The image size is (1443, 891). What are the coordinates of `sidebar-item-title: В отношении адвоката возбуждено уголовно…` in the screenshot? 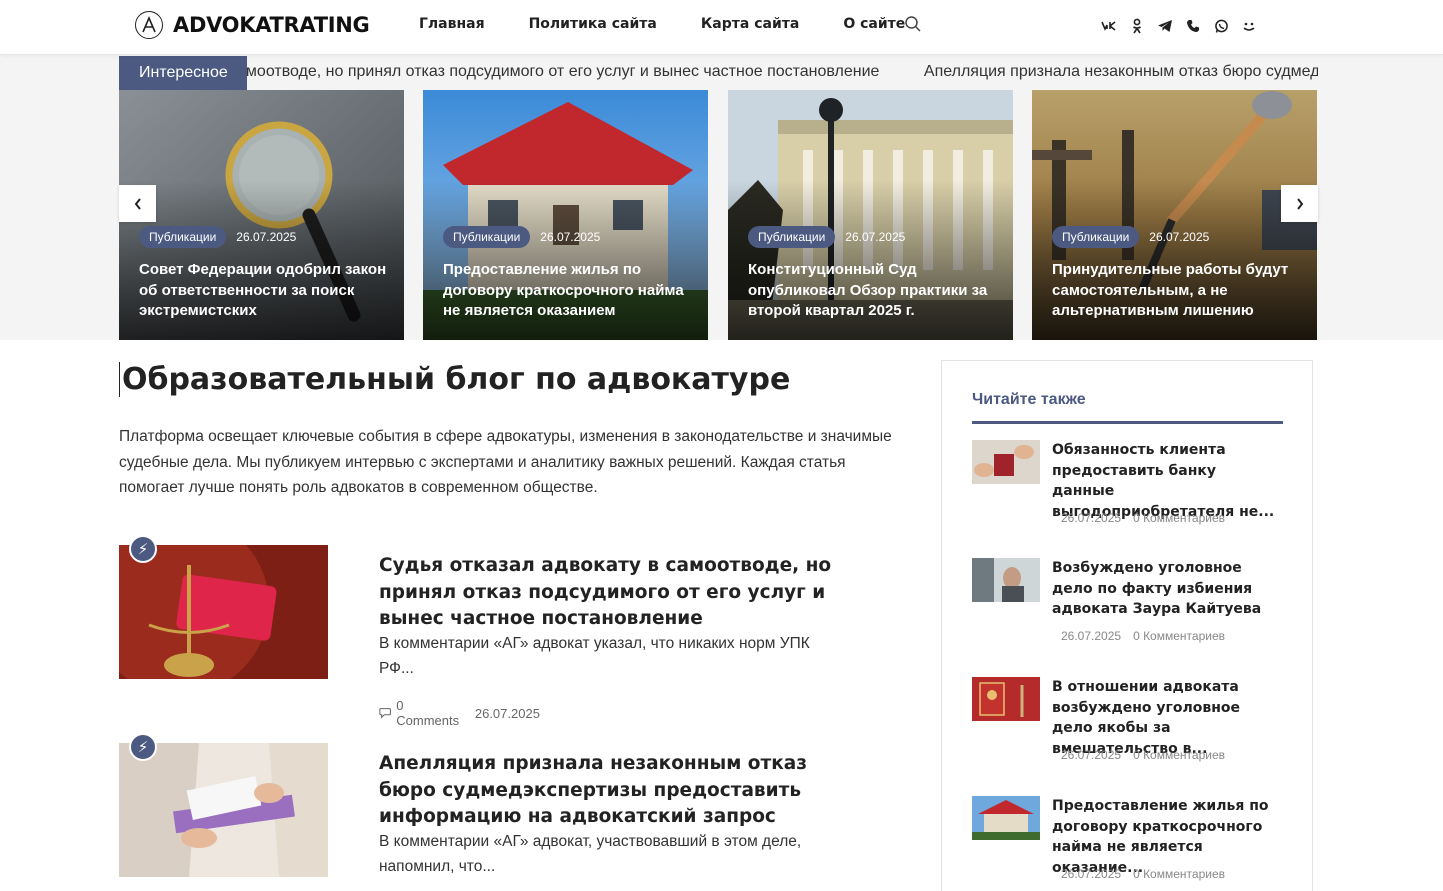 It's located at (1167, 718).